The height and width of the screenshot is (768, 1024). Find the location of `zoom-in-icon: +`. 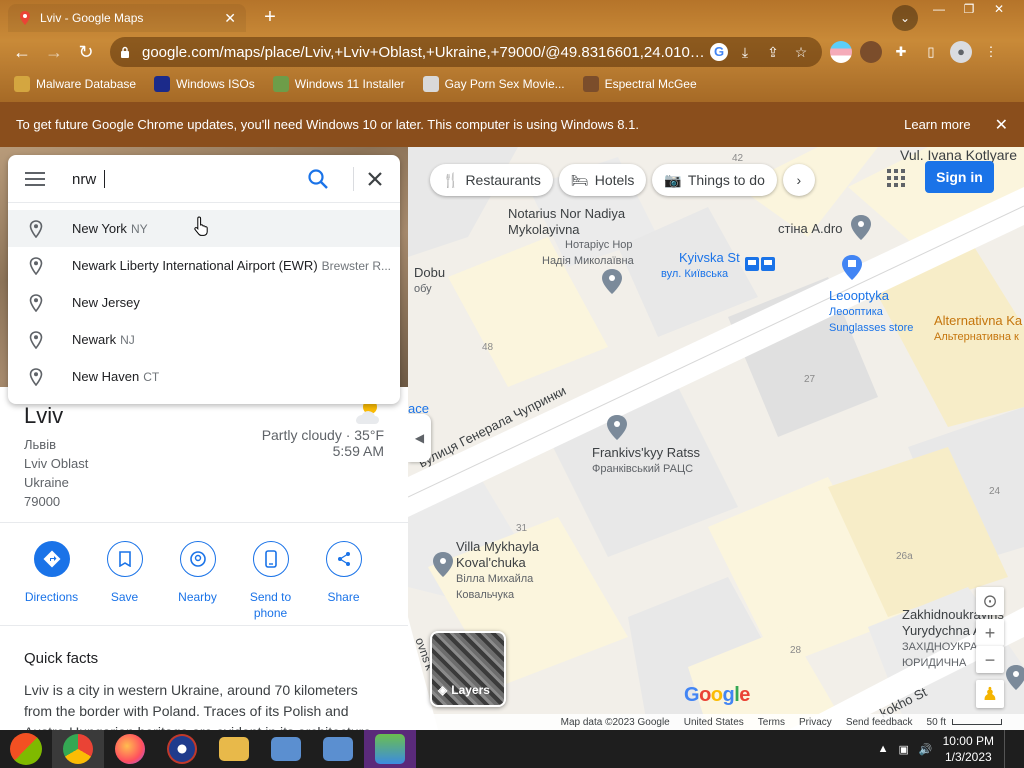

zoom-in-icon: + is located at coordinates (990, 632).